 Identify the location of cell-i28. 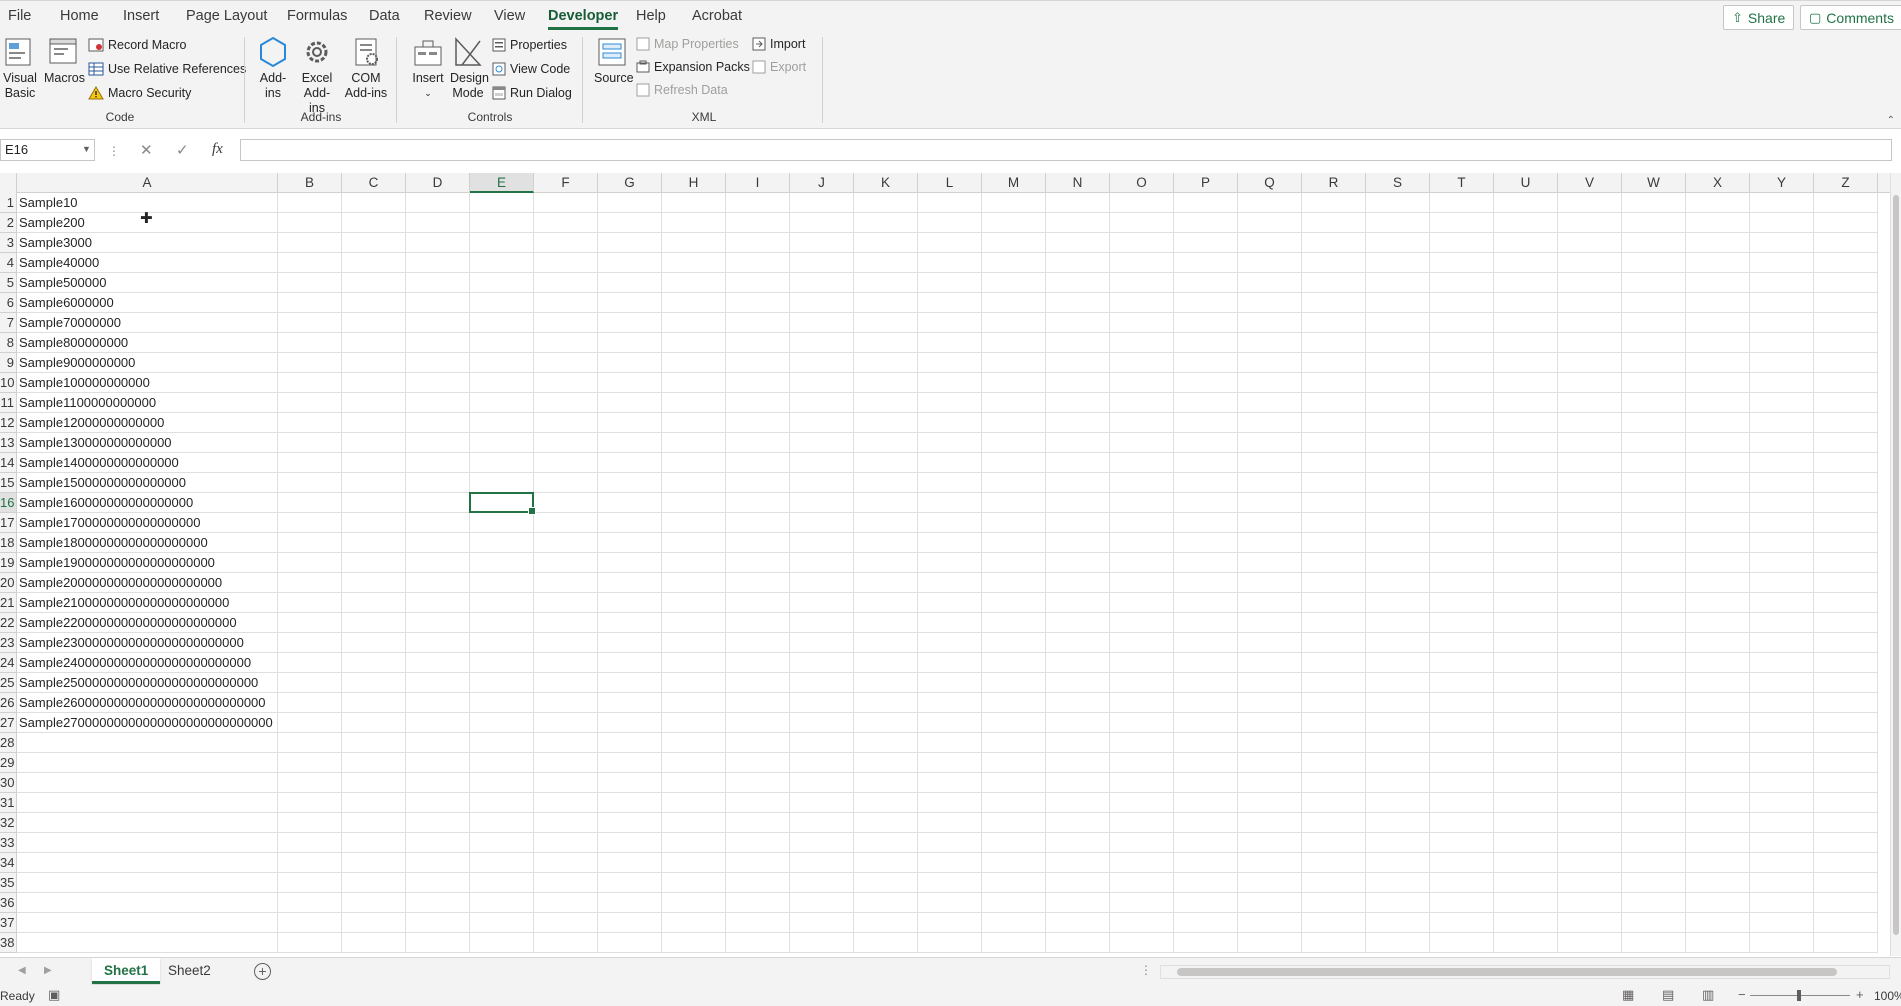
(758, 743).